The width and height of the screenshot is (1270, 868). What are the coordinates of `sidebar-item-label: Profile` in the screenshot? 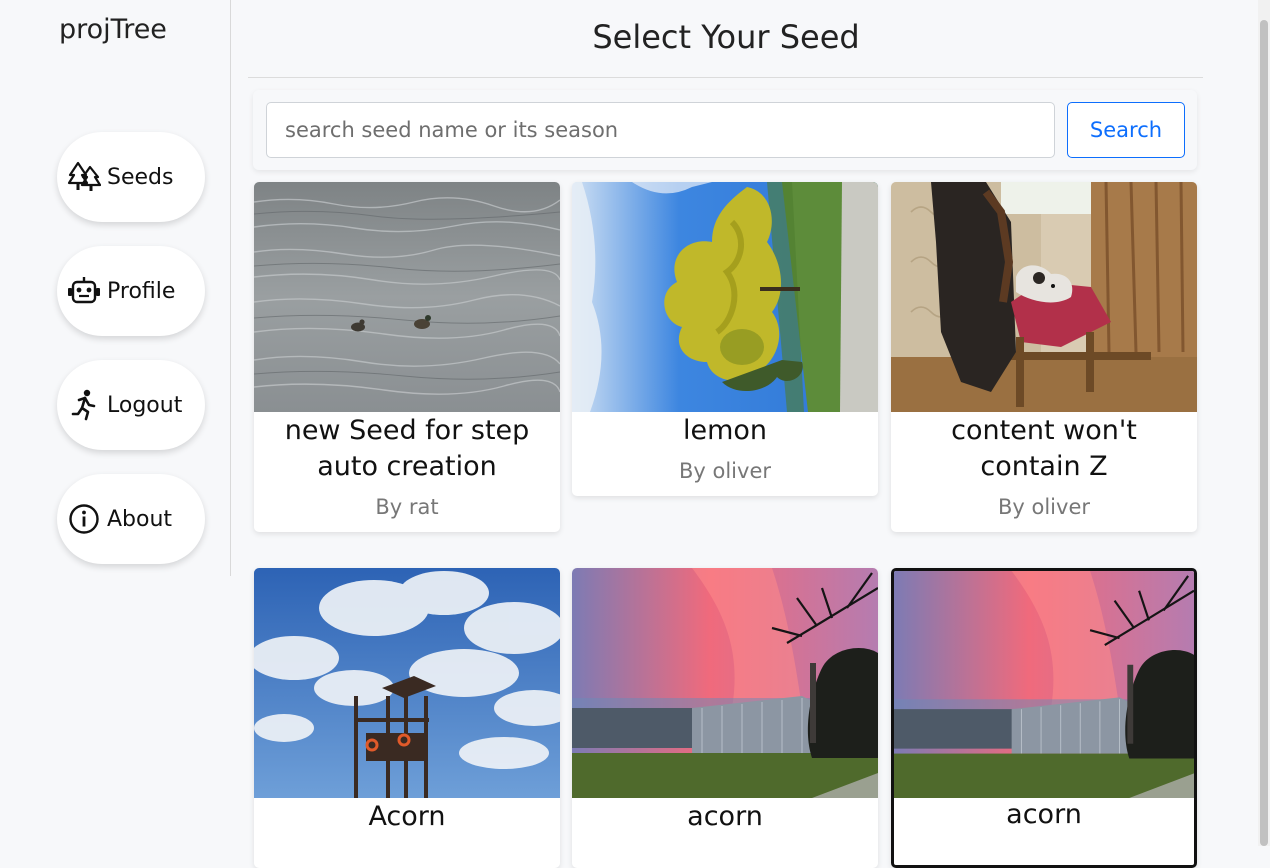 It's located at (141, 291).